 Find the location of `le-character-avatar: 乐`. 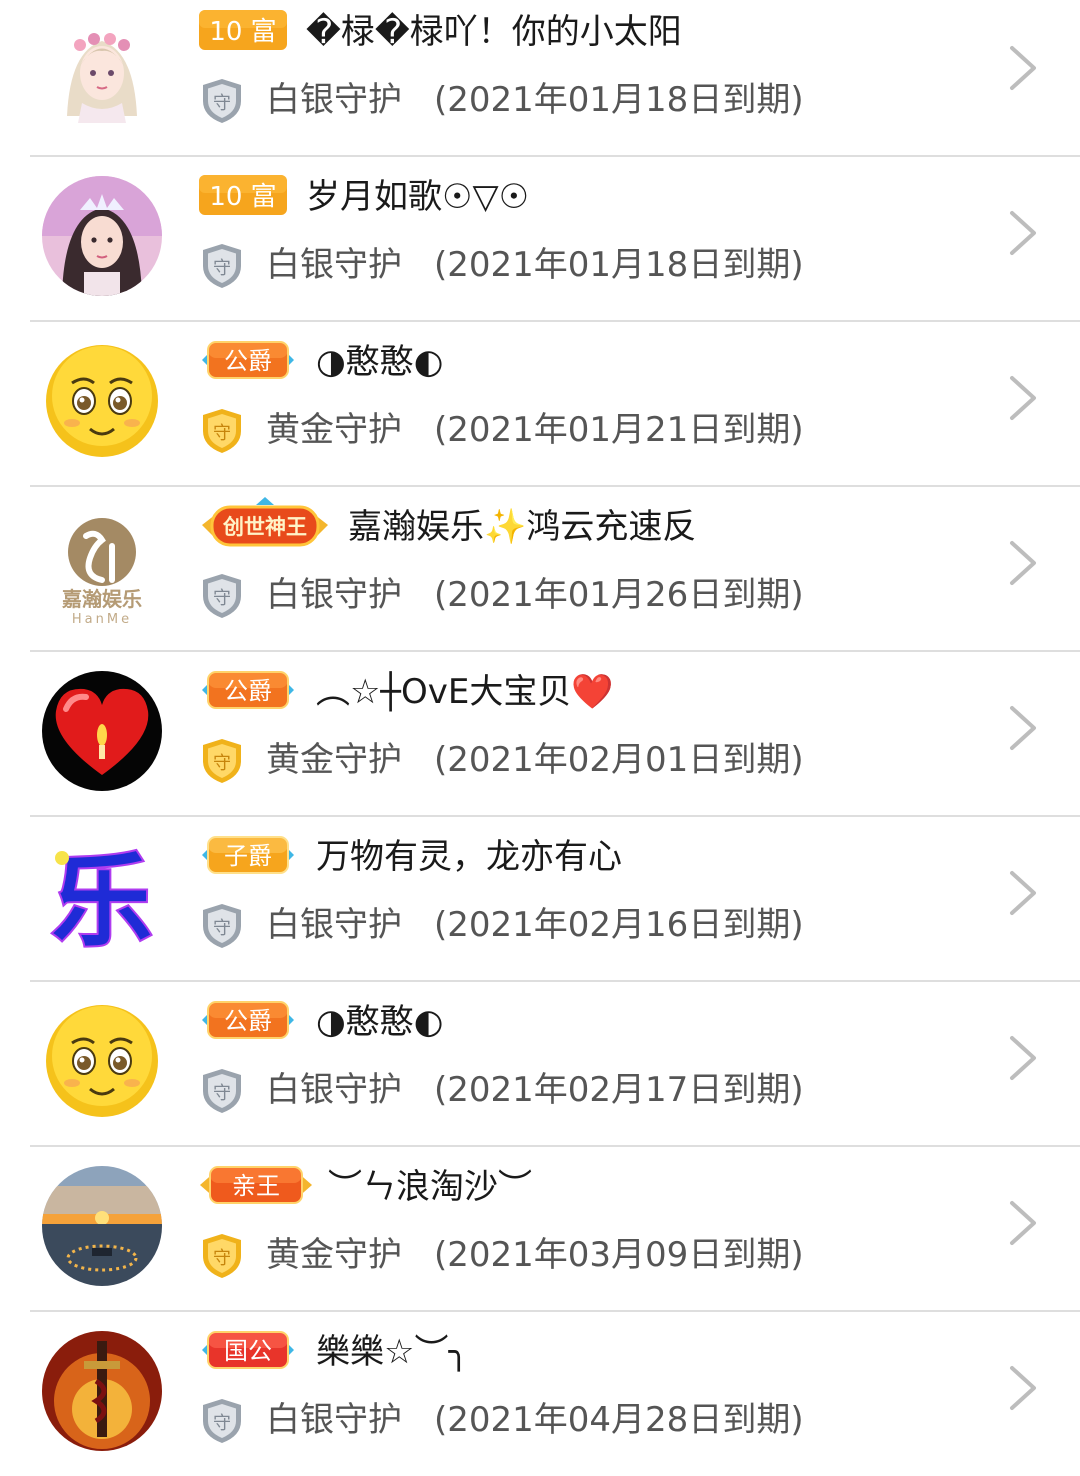

le-character-avatar: 乐 is located at coordinates (102, 896).